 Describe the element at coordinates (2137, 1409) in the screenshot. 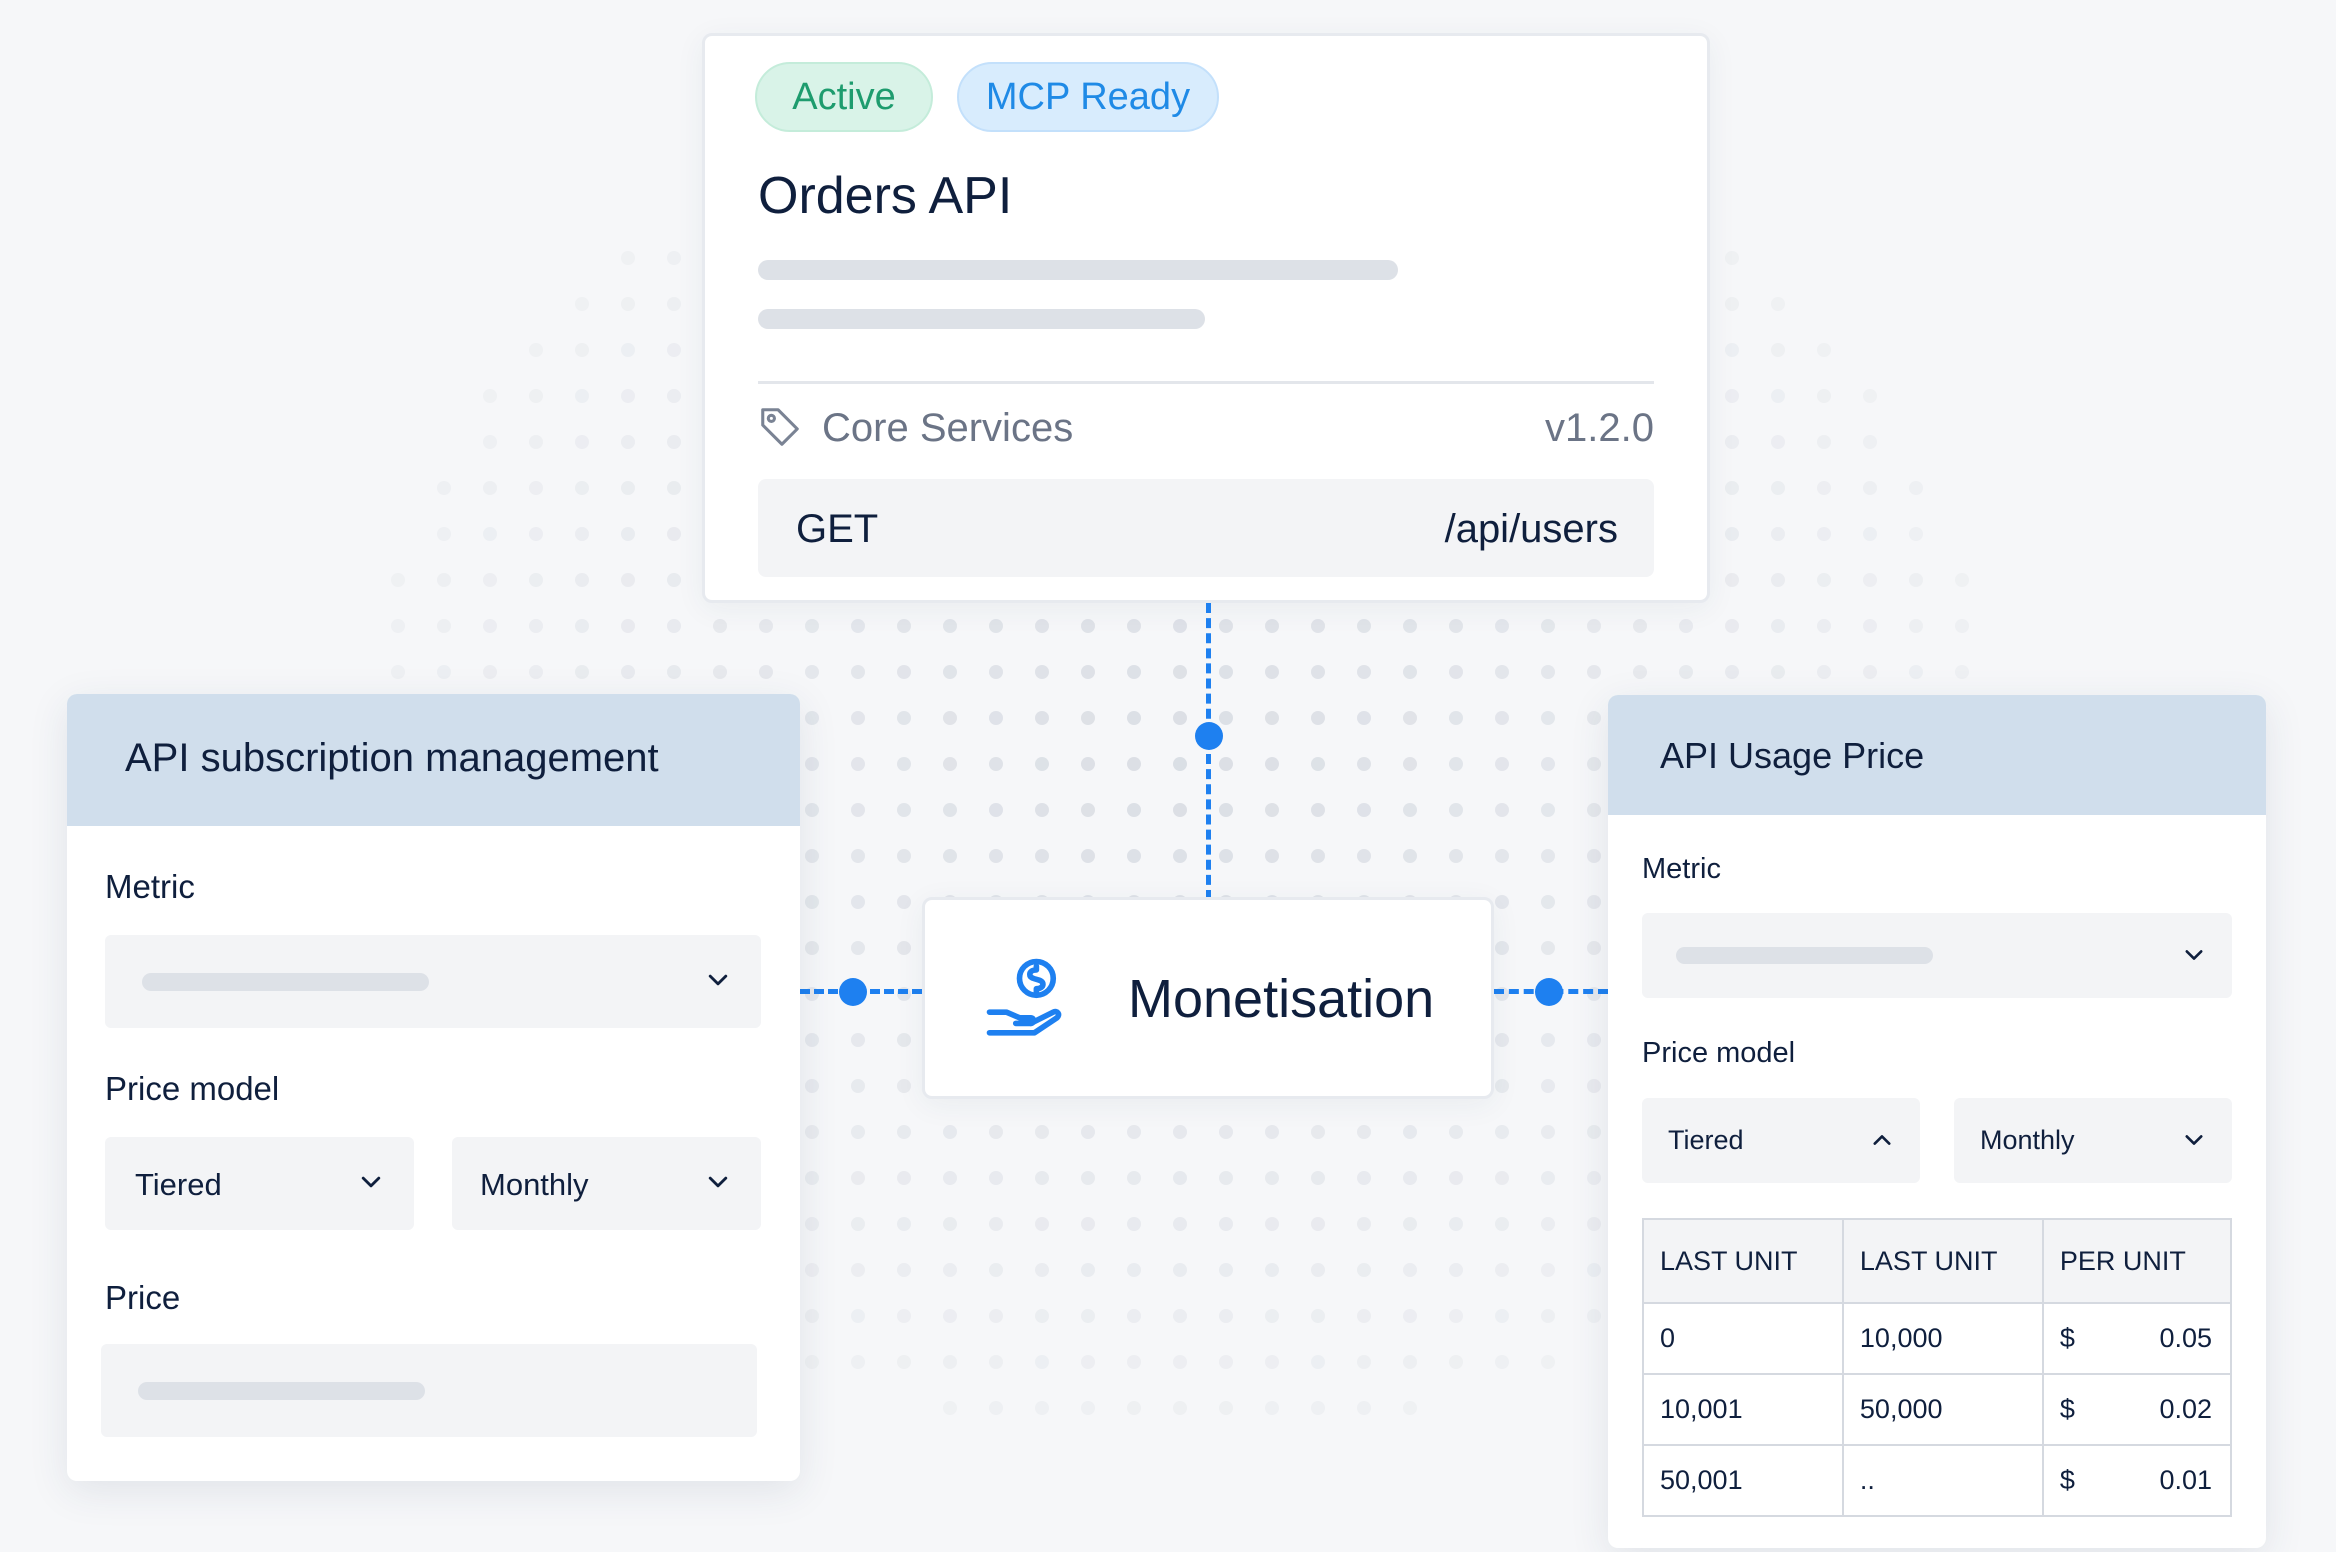

I see `tier-price-cell: $0.02` at that location.